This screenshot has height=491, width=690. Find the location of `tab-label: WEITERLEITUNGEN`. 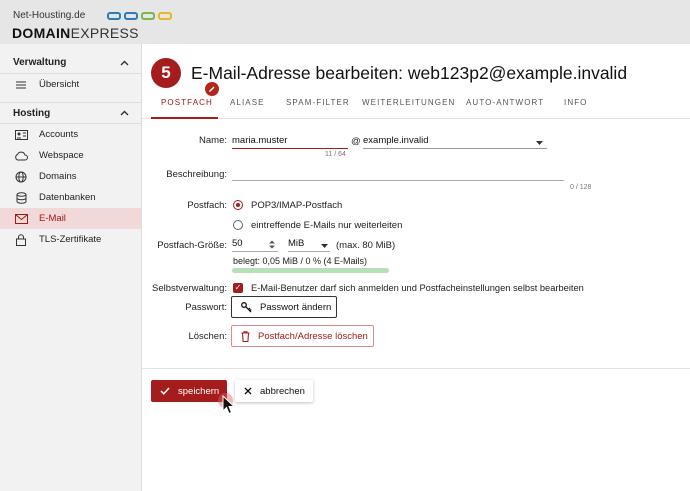

tab-label: WEITERLEITUNGEN is located at coordinates (409, 102).